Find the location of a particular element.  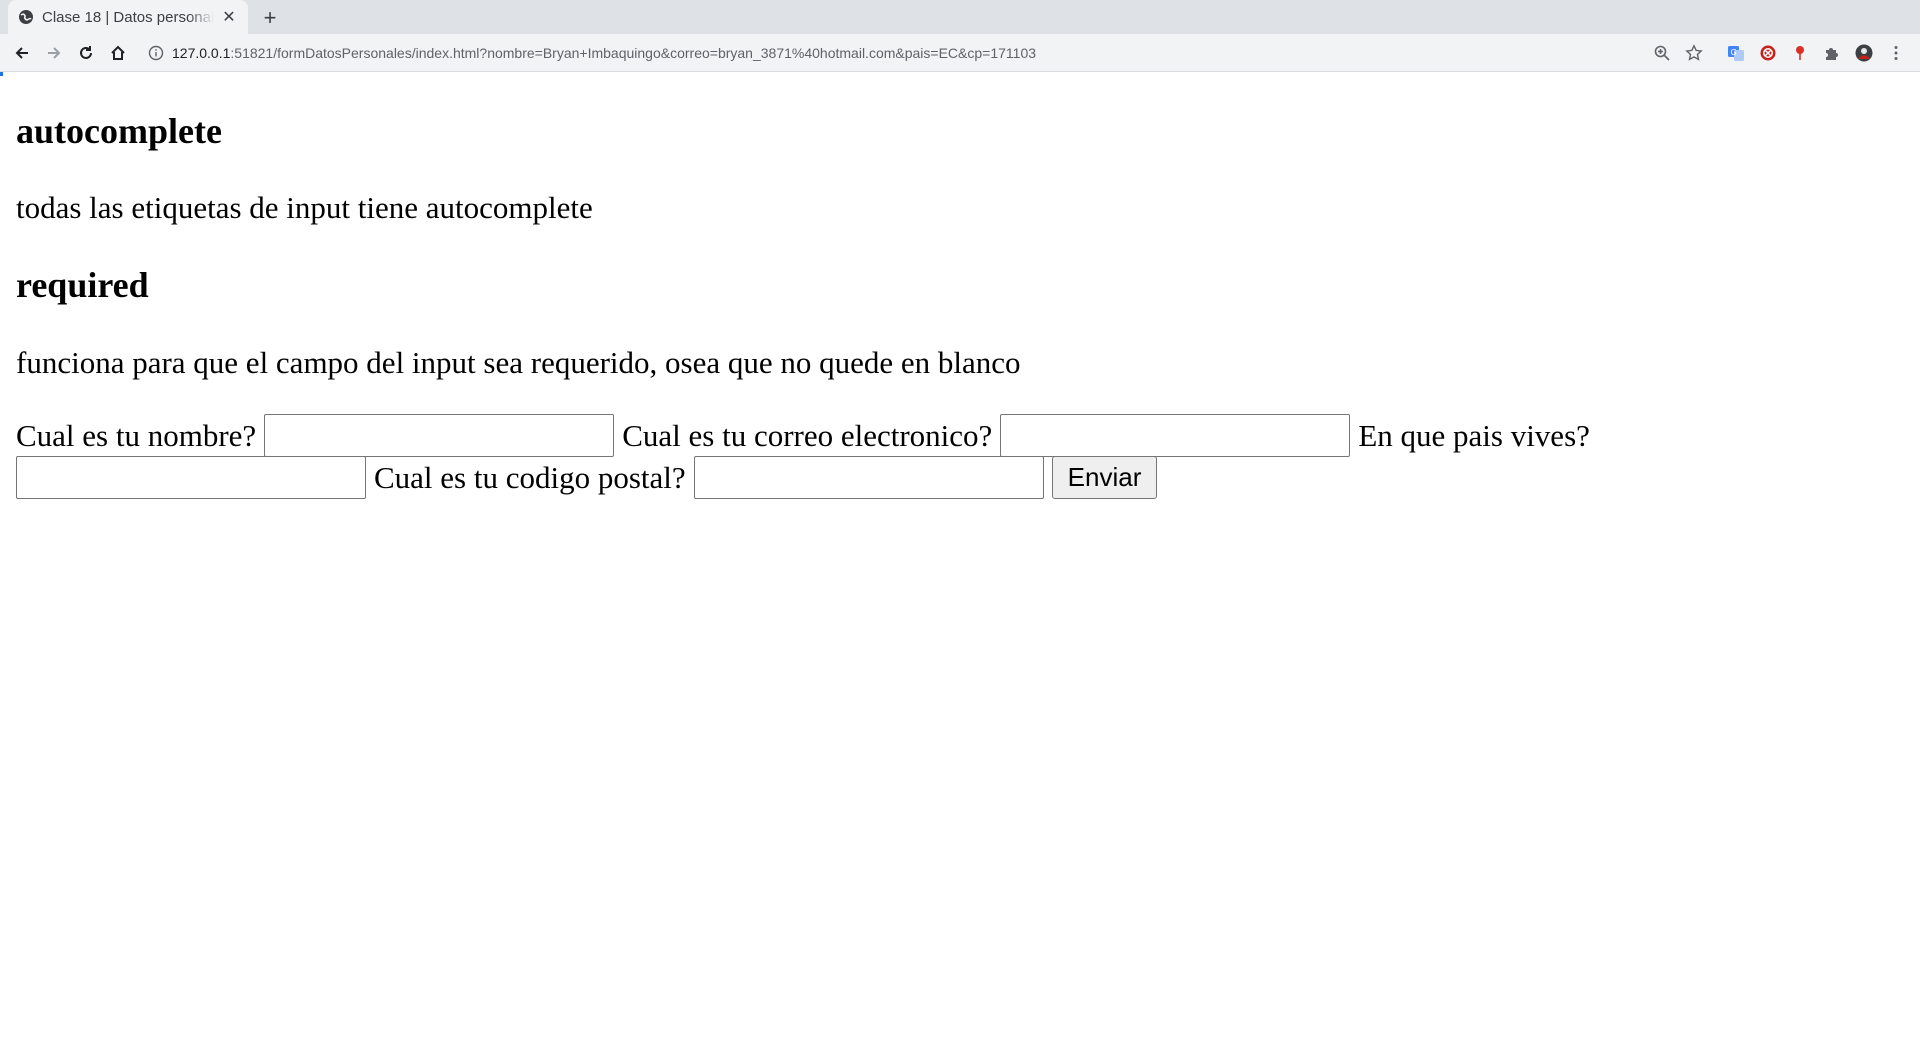

globe-icon is located at coordinates (26, 17).